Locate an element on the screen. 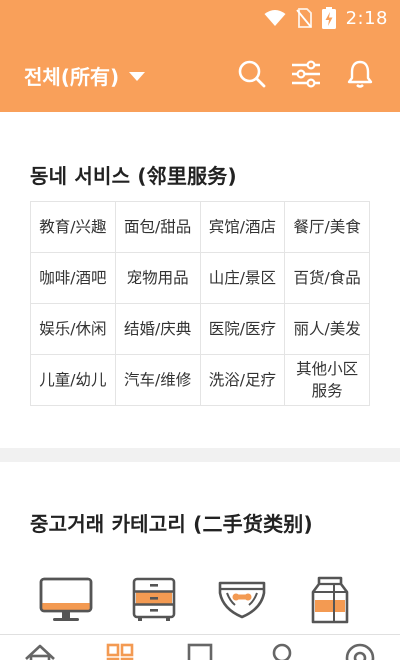 The height and width of the screenshot is (660, 400). header-actions is located at coordinates (306, 74).